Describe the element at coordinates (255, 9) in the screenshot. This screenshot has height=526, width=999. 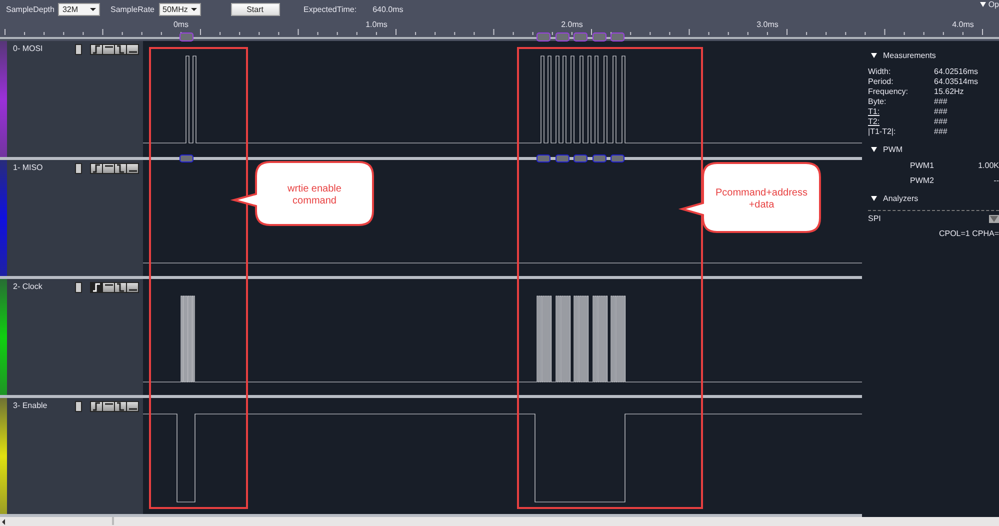
I see `start-button: Start` at that location.